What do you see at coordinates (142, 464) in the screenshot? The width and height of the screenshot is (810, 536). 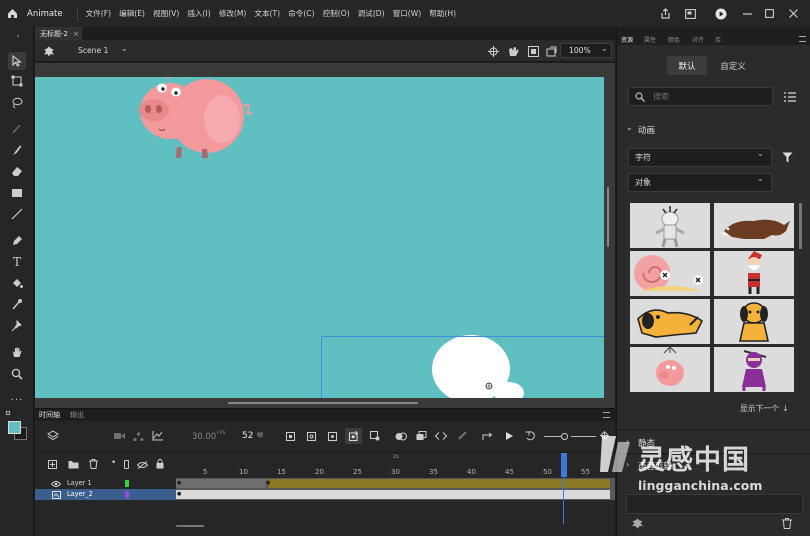 I see `hide-layers-icon` at bounding box center [142, 464].